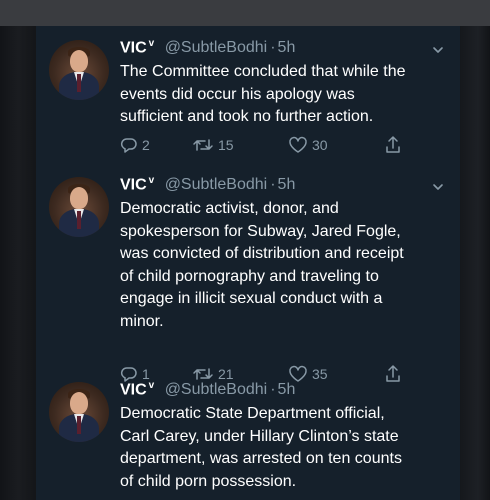 Image resolution: width=490 pixels, height=500 pixels. What do you see at coordinates (320, 145) in the screenshot?
I see `like-count: 30` at bounding box center [320, 145].